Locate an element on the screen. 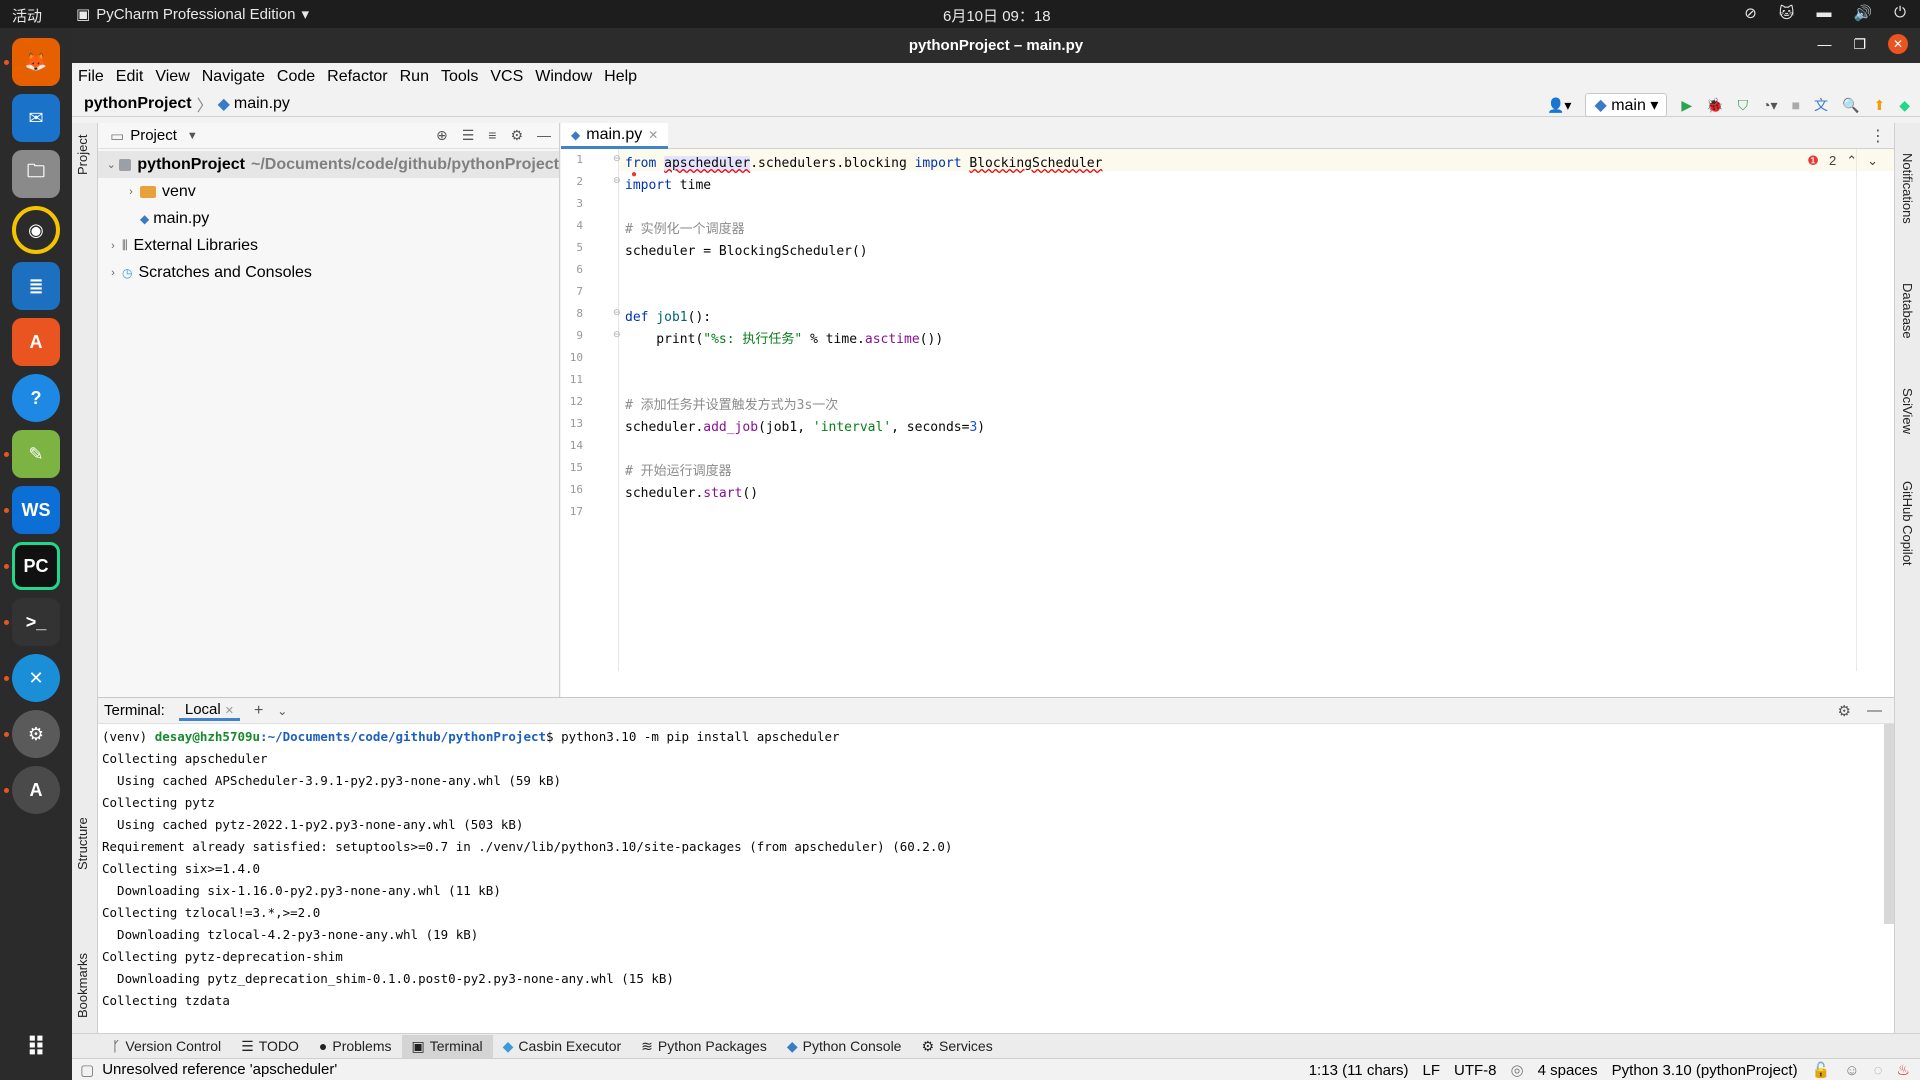 The image size is (1920, 1080). tool-tab-python-packages: ≋ Python Packages is located at coordinates (704, 1046).